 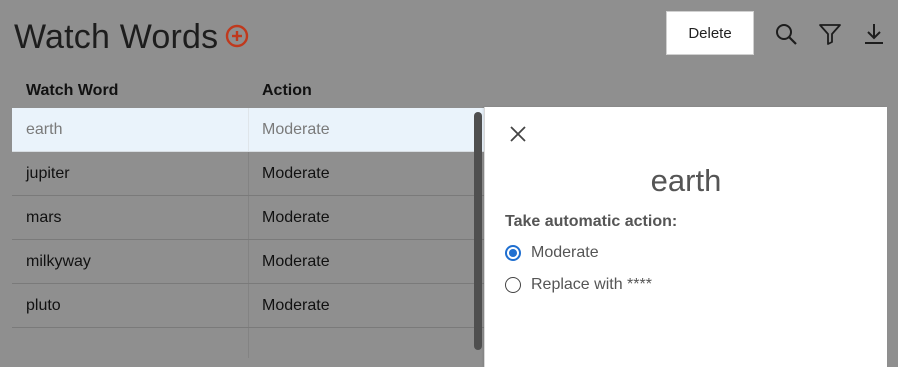 I want to click on close-icon, so click(x=518, y=134).